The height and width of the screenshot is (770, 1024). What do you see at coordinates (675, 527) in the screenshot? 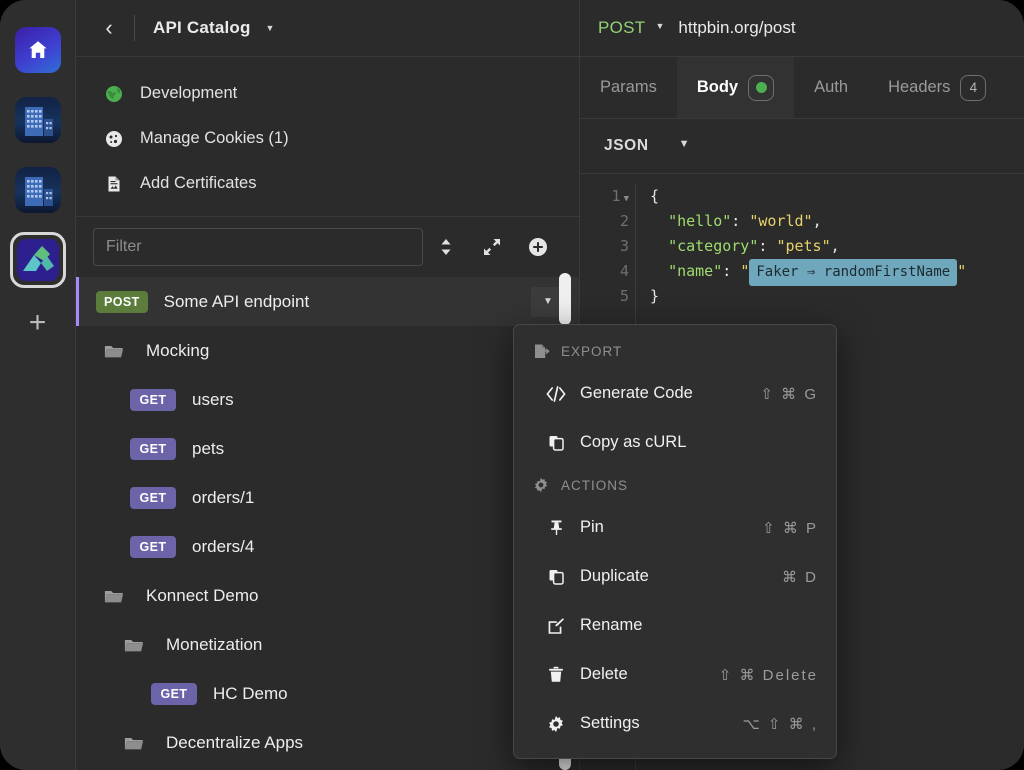
I see `menu-item-pin: Pin ⇧ ⌘ P` at bounding box center [675, 527].